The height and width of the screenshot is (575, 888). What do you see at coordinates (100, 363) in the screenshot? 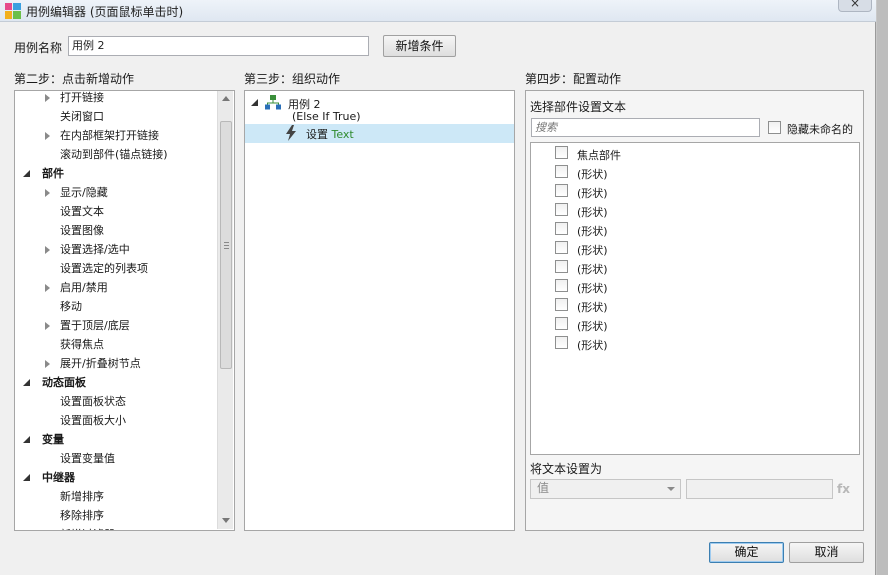
I see `action-item-label: 展开/折叠树节点` at bounding box center [100, 363].